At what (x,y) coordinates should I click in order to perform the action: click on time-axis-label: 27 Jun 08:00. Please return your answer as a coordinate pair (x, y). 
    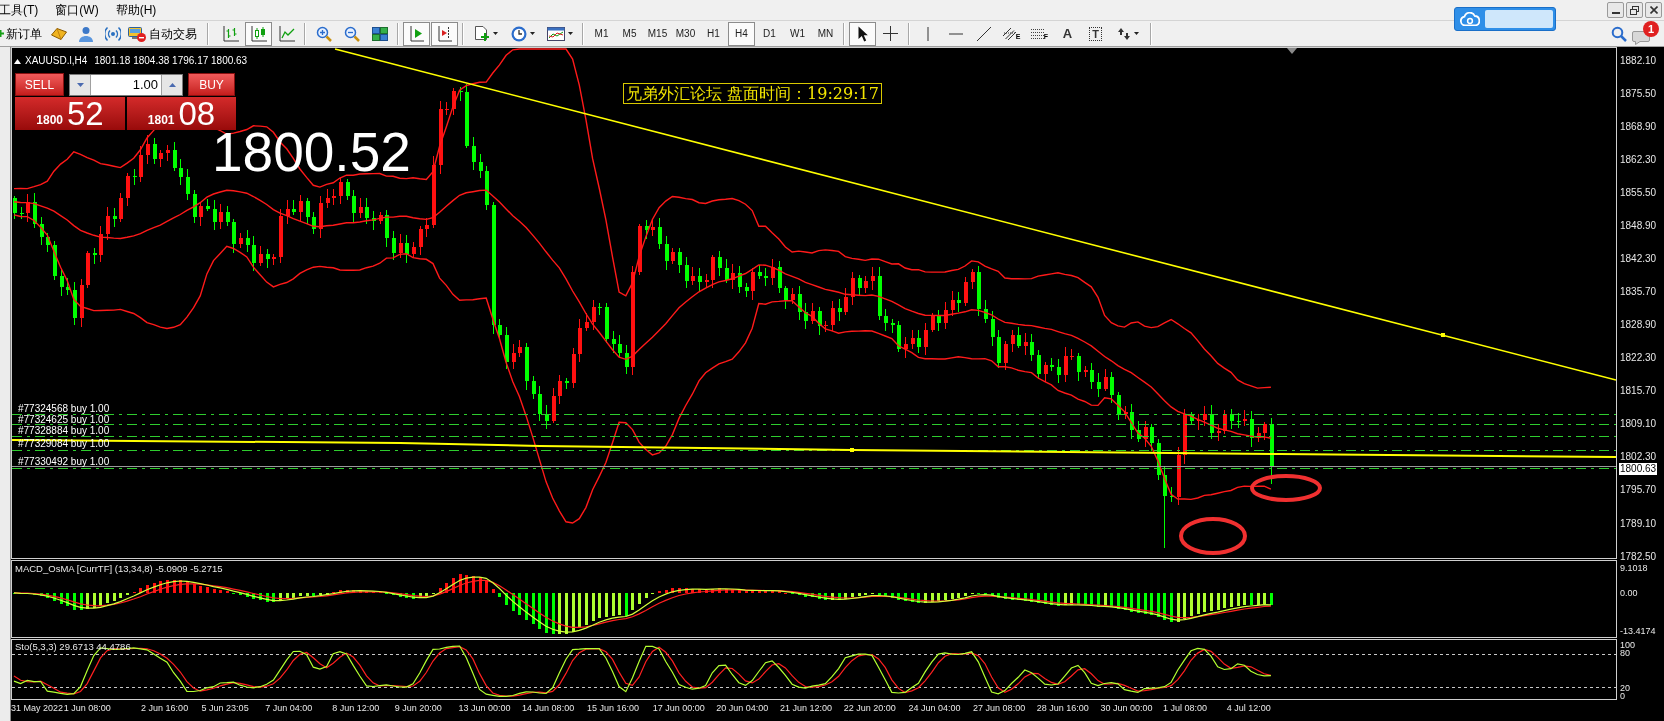
    Looking at the image, I should click on (999, 708).